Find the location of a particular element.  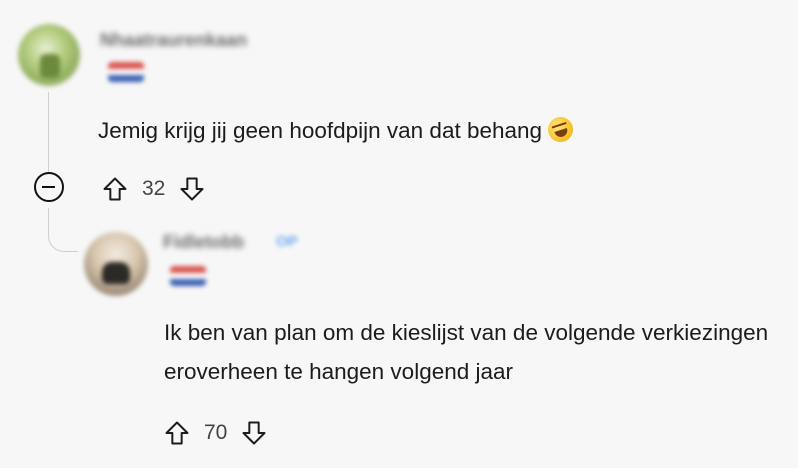

rolling-on-floor-laughing-icon is located at coordinates (560, 129).